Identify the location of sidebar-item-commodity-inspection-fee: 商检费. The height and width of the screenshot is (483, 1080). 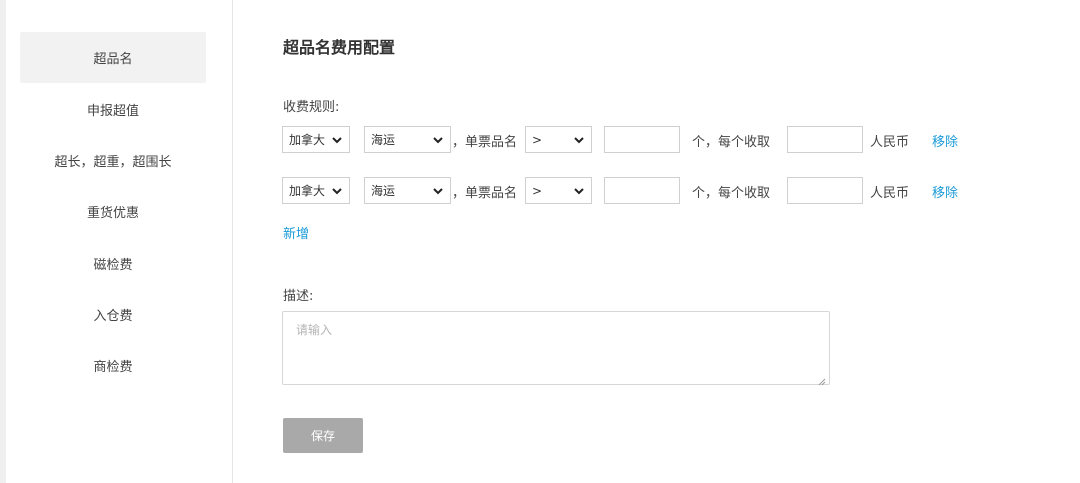
(113, 365).